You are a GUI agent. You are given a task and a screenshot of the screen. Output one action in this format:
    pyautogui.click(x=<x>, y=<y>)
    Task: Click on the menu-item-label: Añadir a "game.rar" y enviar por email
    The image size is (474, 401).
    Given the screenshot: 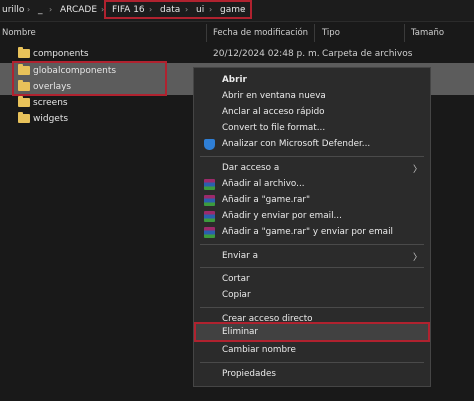 What is the action you would take?
    pyautogui.click(x=307, y=232)
    